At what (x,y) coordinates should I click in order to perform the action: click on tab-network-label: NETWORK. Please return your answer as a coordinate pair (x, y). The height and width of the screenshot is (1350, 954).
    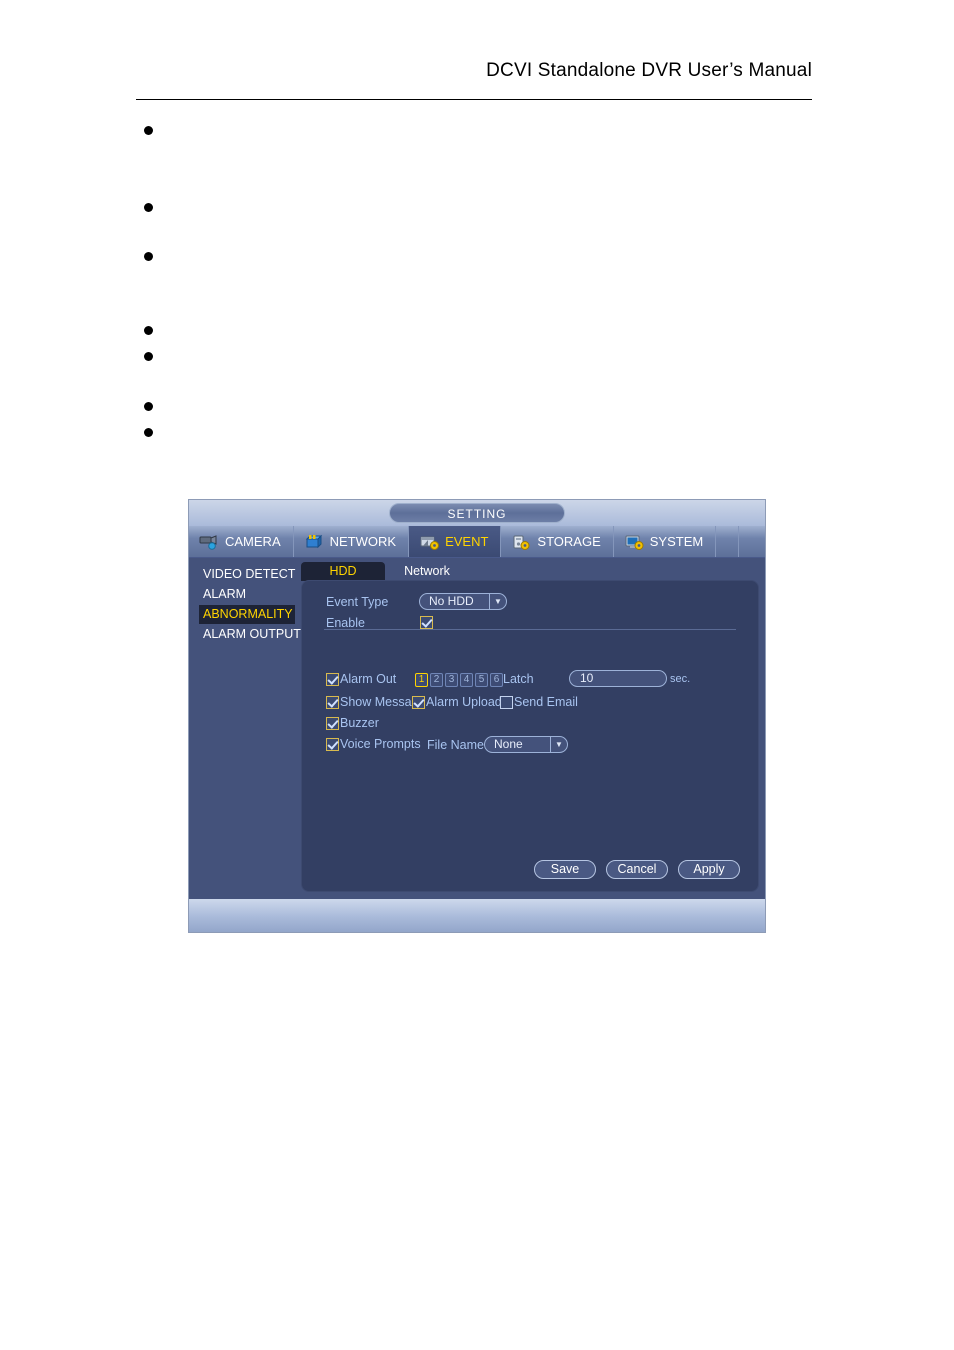
    Looking at the image, I should click on (363, 541).